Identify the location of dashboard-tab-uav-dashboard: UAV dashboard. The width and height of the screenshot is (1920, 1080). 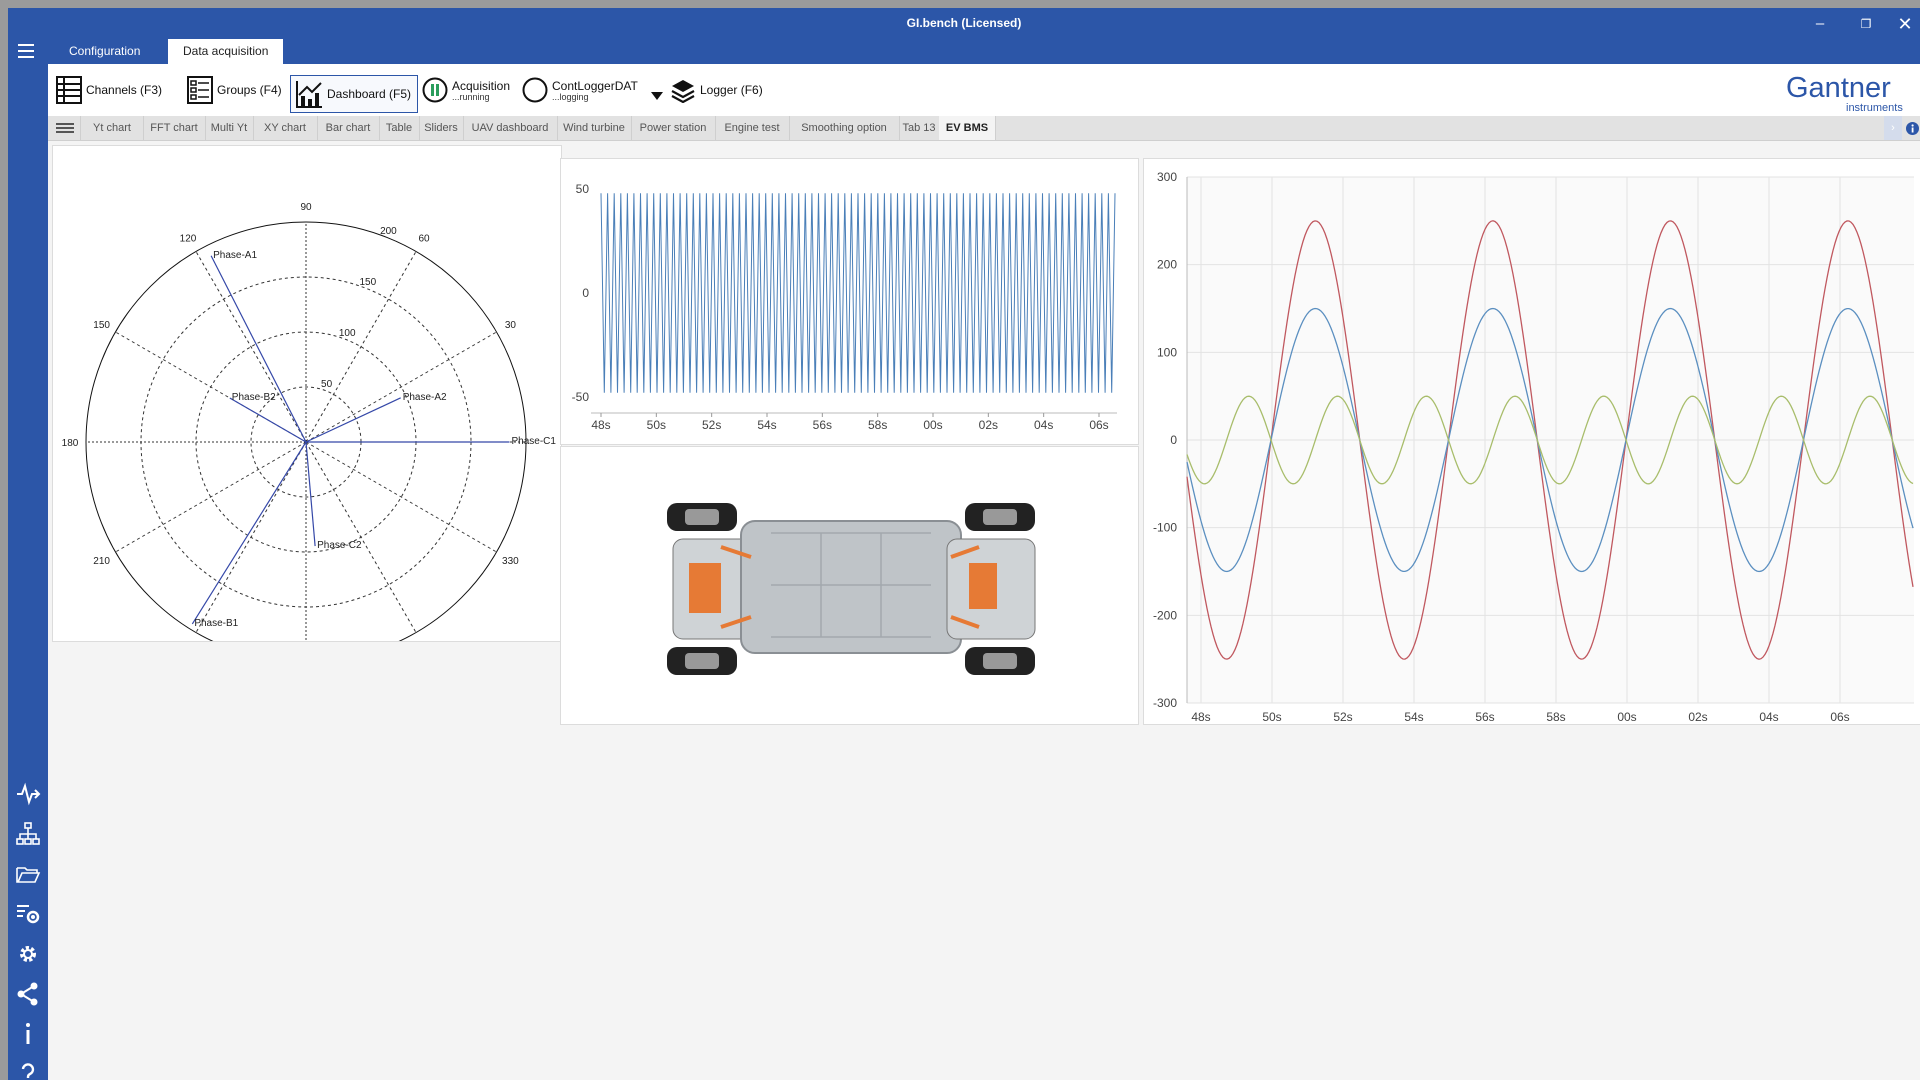
(510, 128).